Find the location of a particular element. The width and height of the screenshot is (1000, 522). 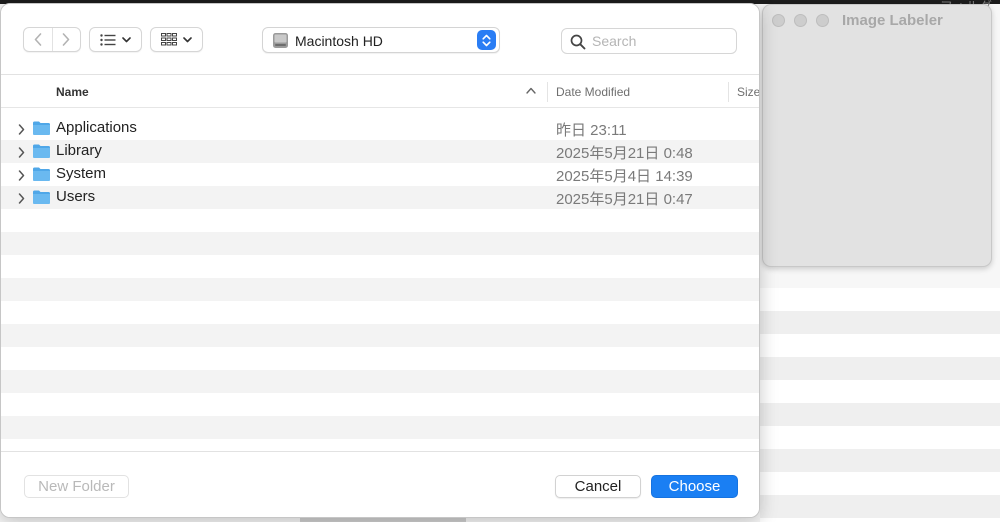

minimize-window-button is located at coordinates (800, 20).